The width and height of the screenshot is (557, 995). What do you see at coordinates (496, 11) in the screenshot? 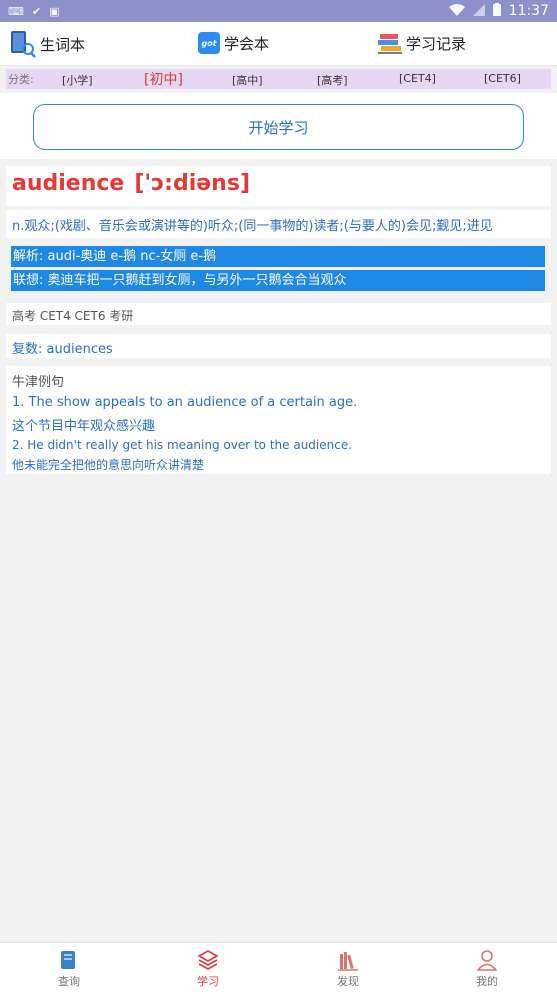
I see `battery-icon` at bounding box center [496, 11].